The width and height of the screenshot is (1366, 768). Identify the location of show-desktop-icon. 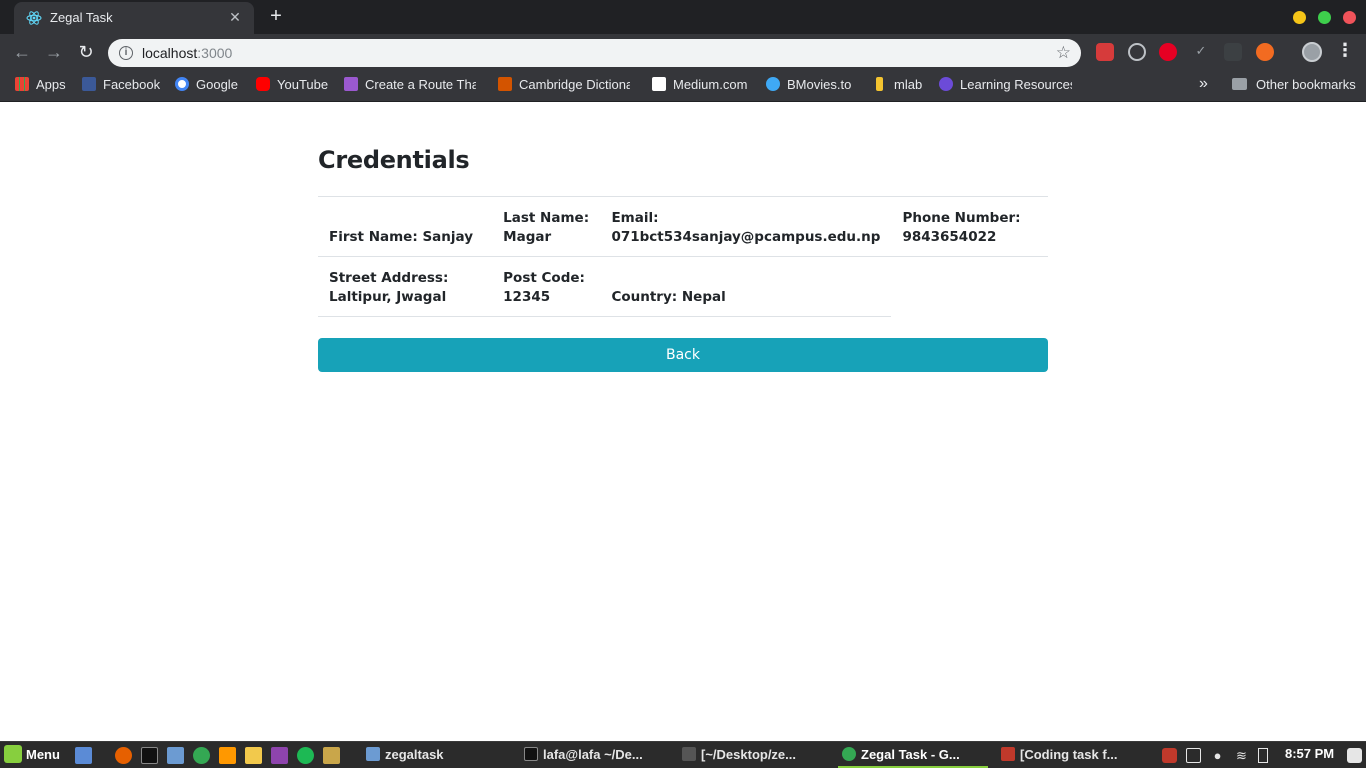
(83, 755).